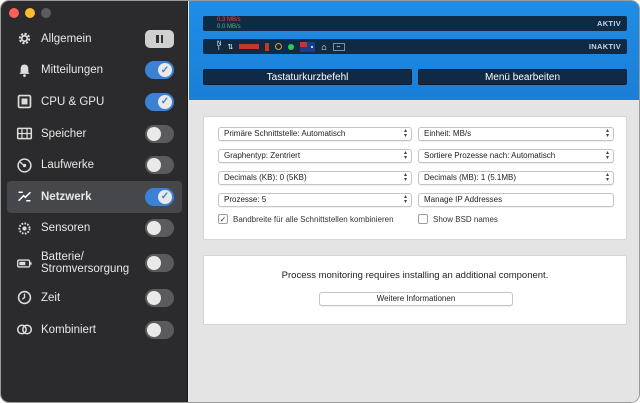 Image resolution: width=640 pixels, height=403 pixels. Describe the element at coordinates (229, 20) in the screenshot. I see `upload-speed: 0.3 MB/s` at that location.